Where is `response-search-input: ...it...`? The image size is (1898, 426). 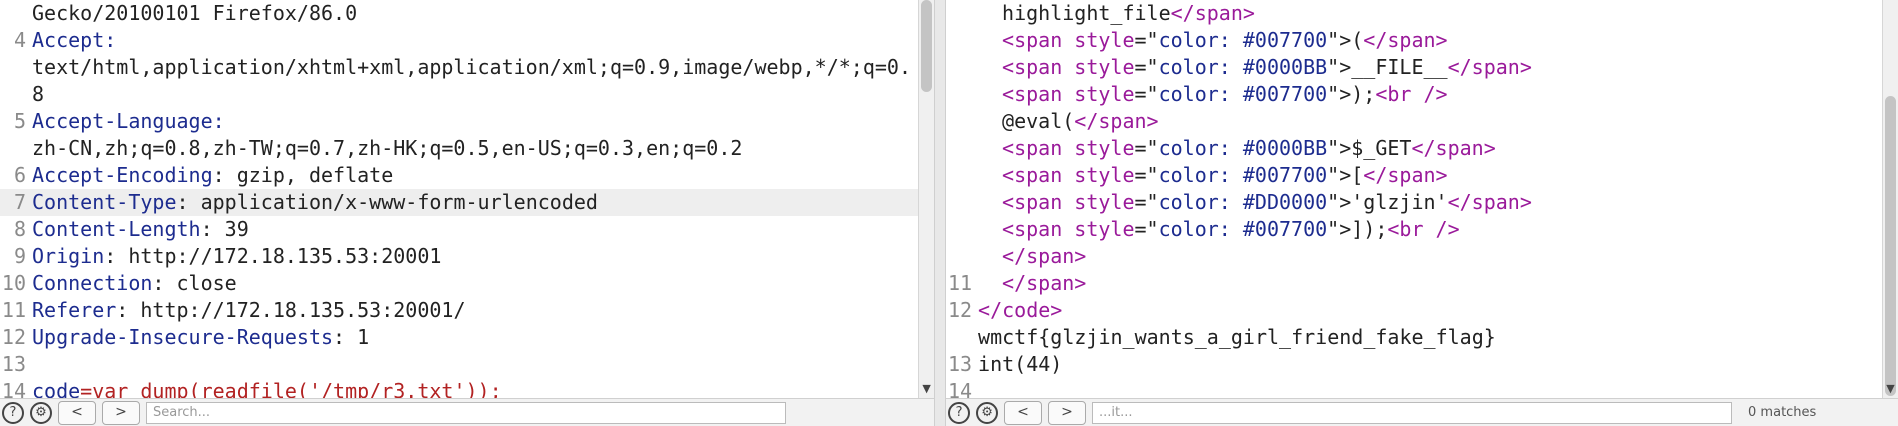
response-search-input: ...it... is located at coordinates (1412, 412).